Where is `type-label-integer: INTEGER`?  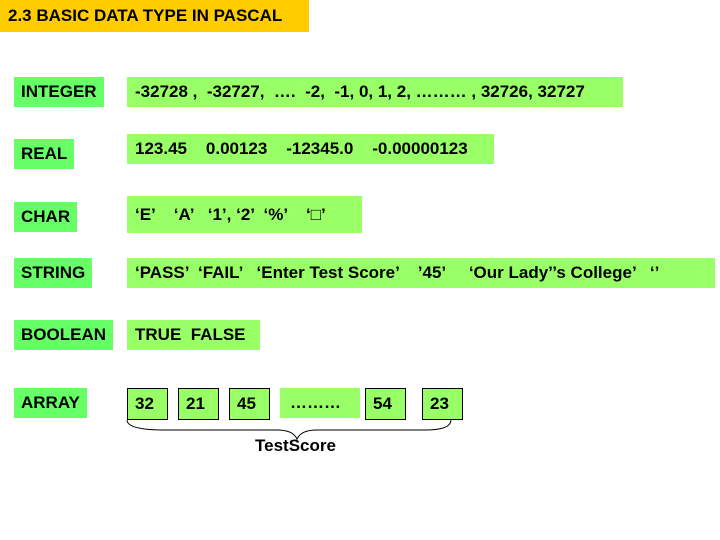
type-label-integer: INTEGER is located at coordinates (59, 92).